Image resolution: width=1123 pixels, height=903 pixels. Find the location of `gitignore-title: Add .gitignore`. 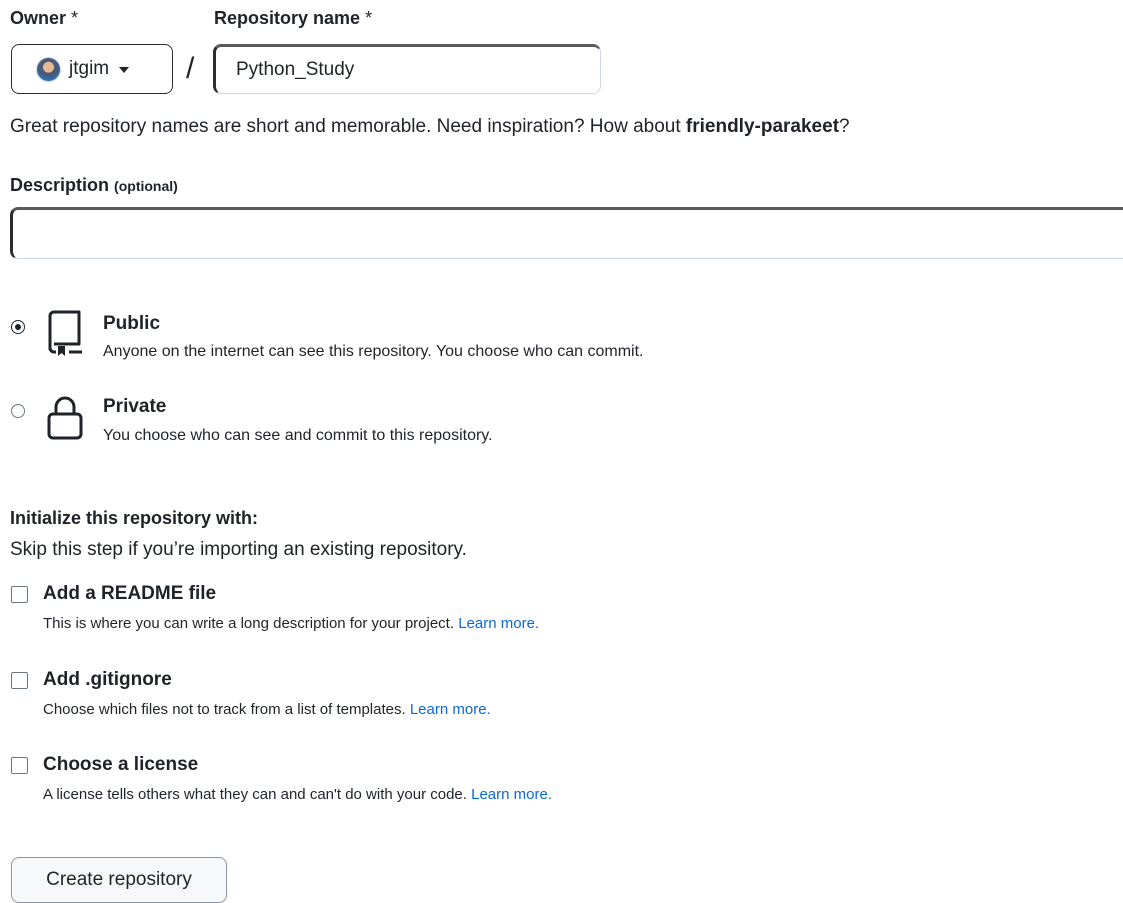

gitignore-title: Add .gitignore is located at coordinates (107, 679).